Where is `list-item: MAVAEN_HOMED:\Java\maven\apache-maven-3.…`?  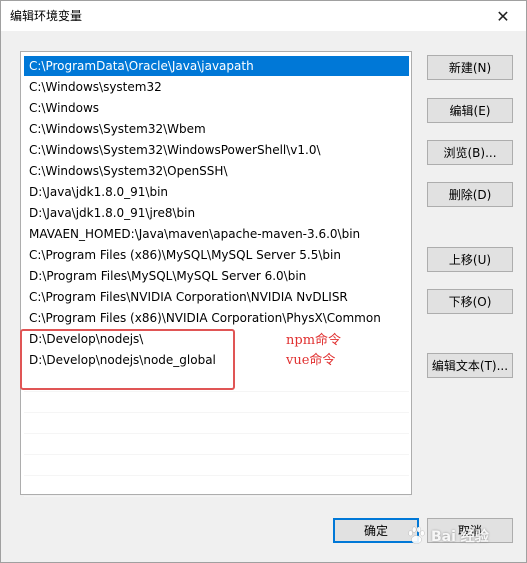
list-item: MAVAEN_HOMED:\Java\maven\apache-maven-3.… is located at coordinates (216, 234).